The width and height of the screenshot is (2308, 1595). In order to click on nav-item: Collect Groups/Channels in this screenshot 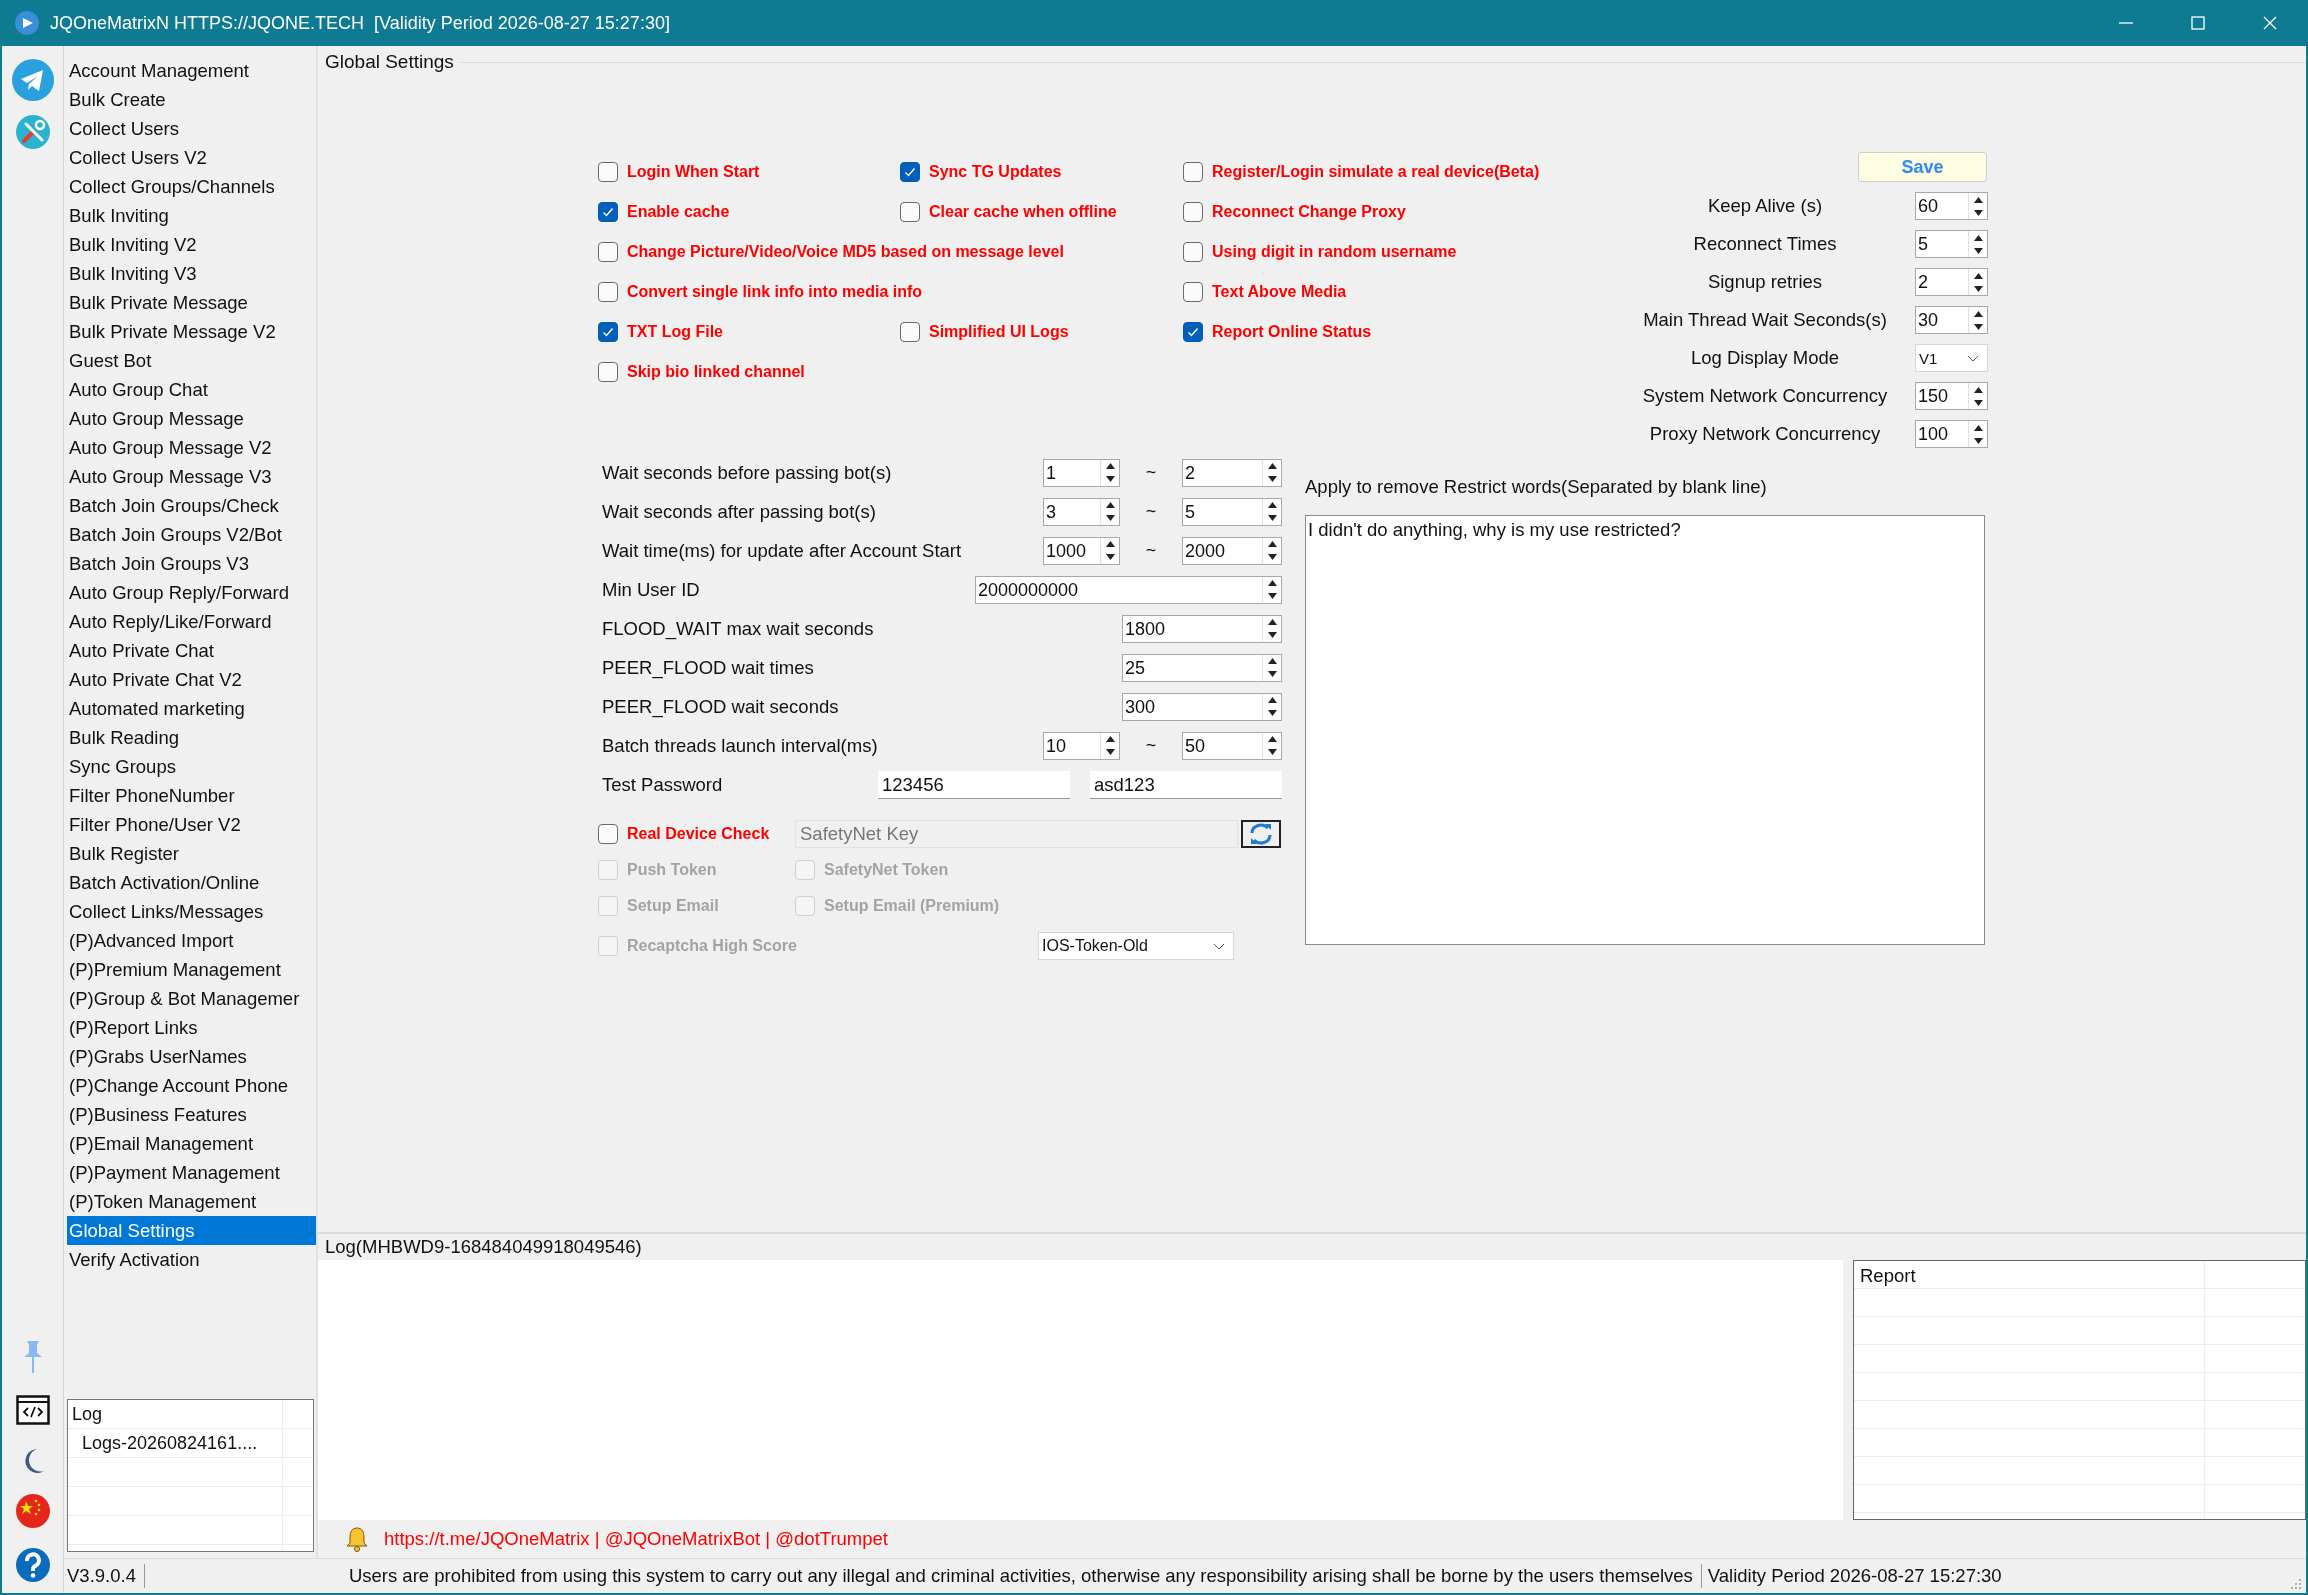, I will do `click(191, 186)`.